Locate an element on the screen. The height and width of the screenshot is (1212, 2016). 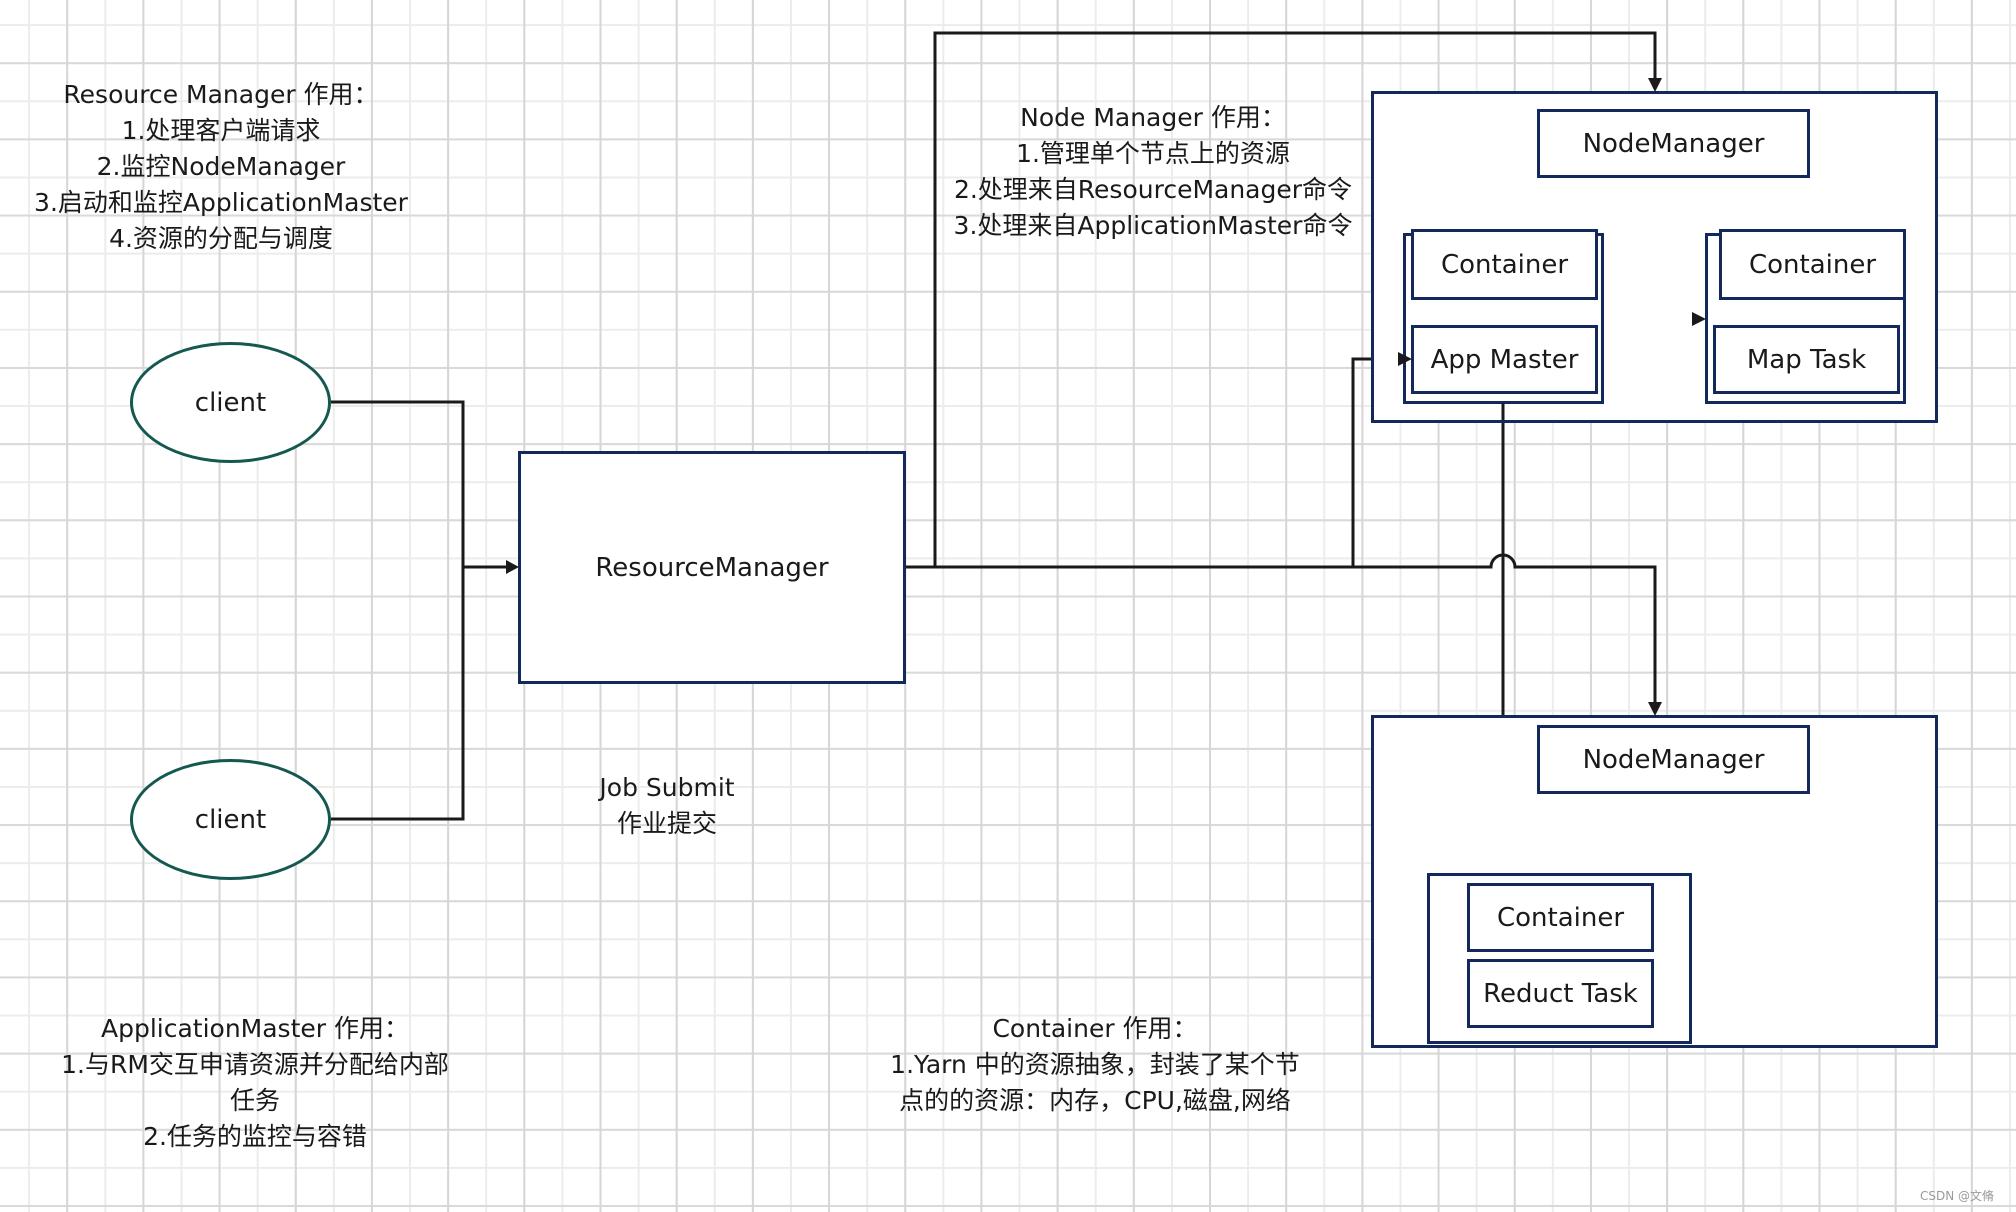
client-node-1: client is located at coordinates (230, 402).